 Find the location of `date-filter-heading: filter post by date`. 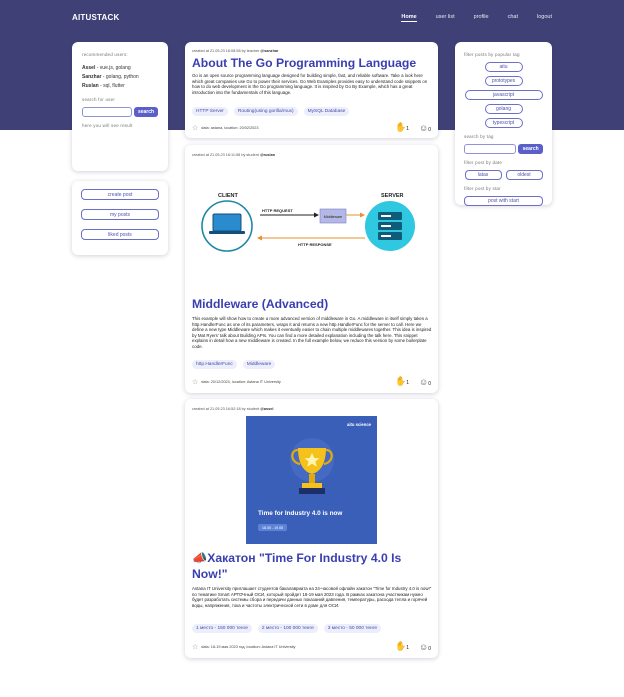

date-filter-heading: filter post by date is located at coordinates (483, 162).